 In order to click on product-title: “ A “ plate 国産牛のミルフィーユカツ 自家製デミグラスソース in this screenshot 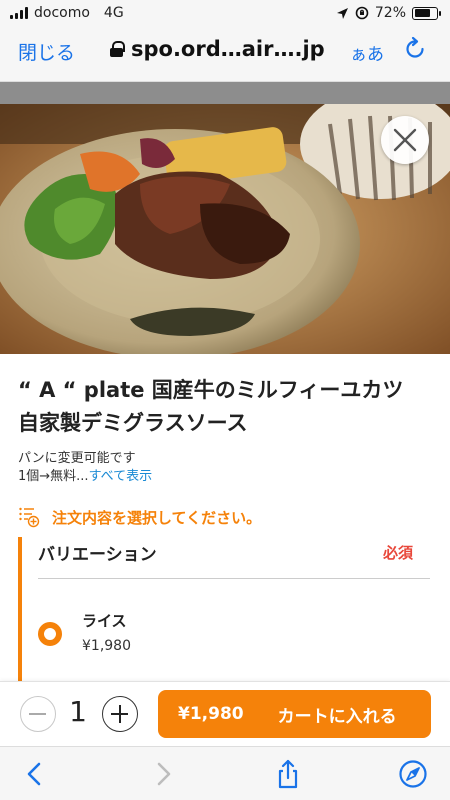, I will do `click(221, 406)`.